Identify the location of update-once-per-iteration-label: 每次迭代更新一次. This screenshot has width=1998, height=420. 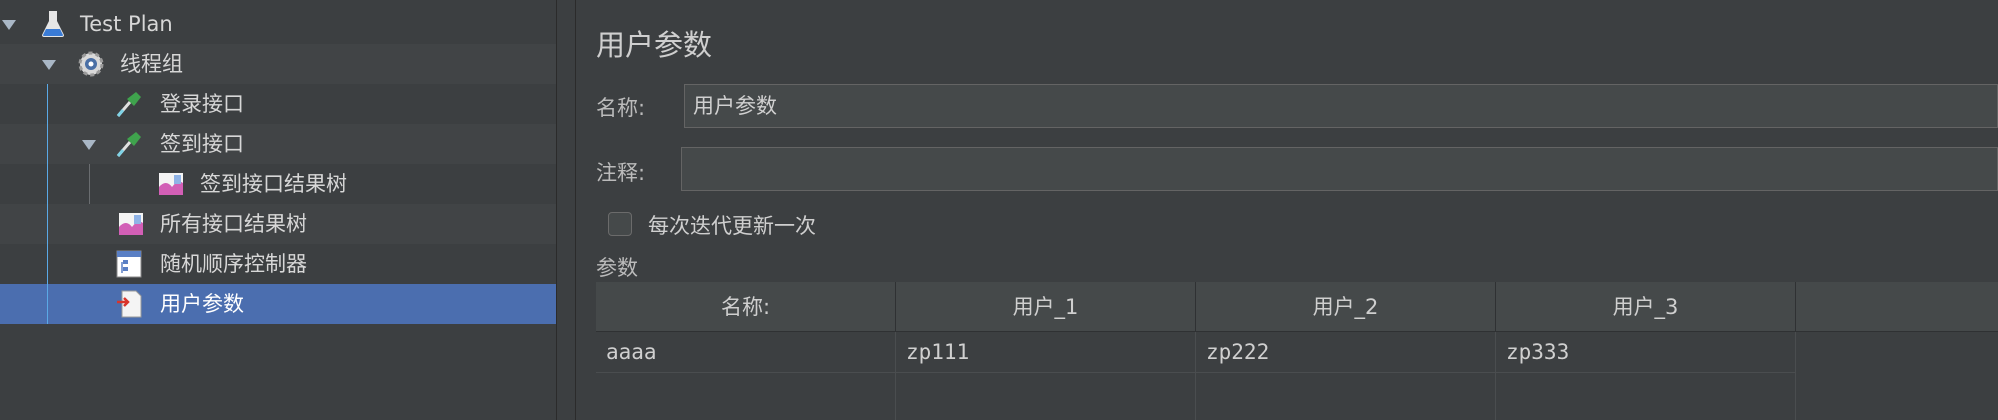
(732, 226).